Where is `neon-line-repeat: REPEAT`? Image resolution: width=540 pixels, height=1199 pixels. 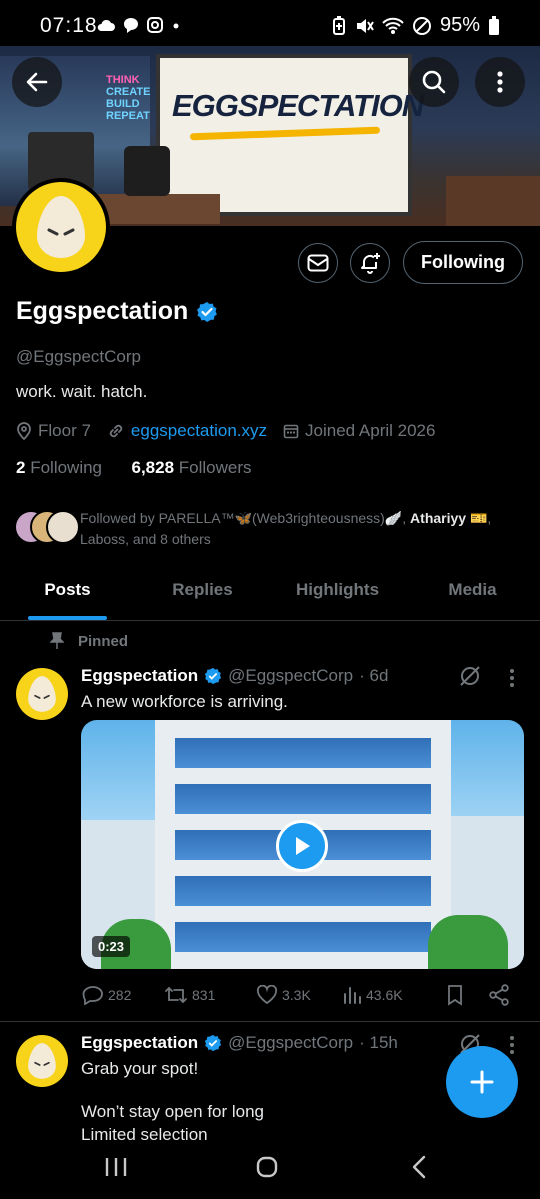
neon-line-repeat: REPEAT is located at coordinates (128, 116).